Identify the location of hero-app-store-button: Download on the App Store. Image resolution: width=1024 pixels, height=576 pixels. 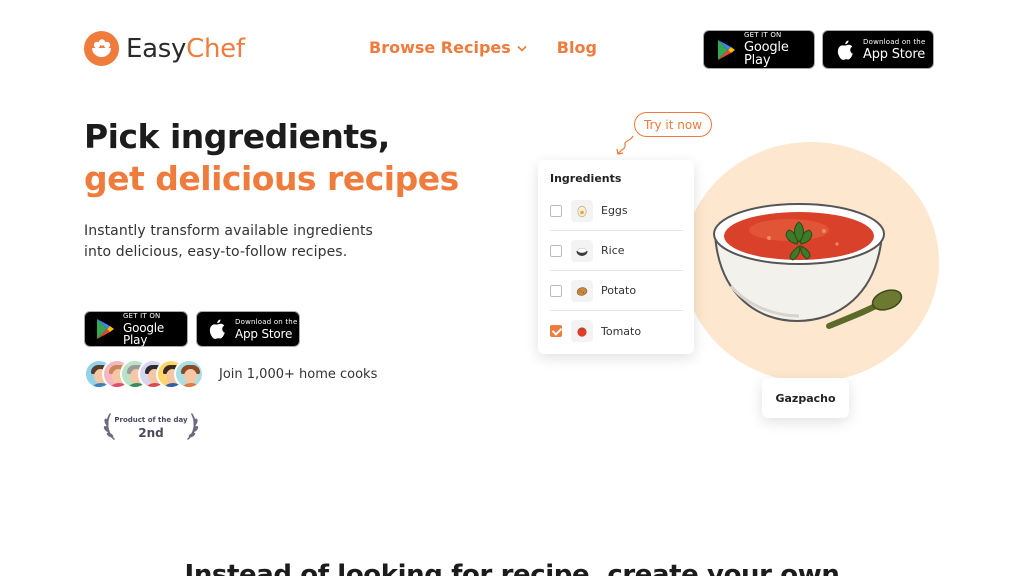
(248, 329).